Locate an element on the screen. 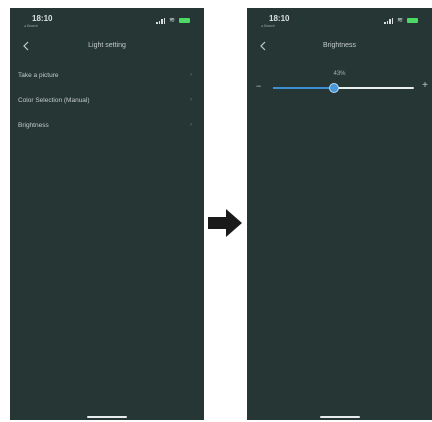 The height and width of the screenshot is (422, 432). slider-thumb is located at coordinates (333, 88).